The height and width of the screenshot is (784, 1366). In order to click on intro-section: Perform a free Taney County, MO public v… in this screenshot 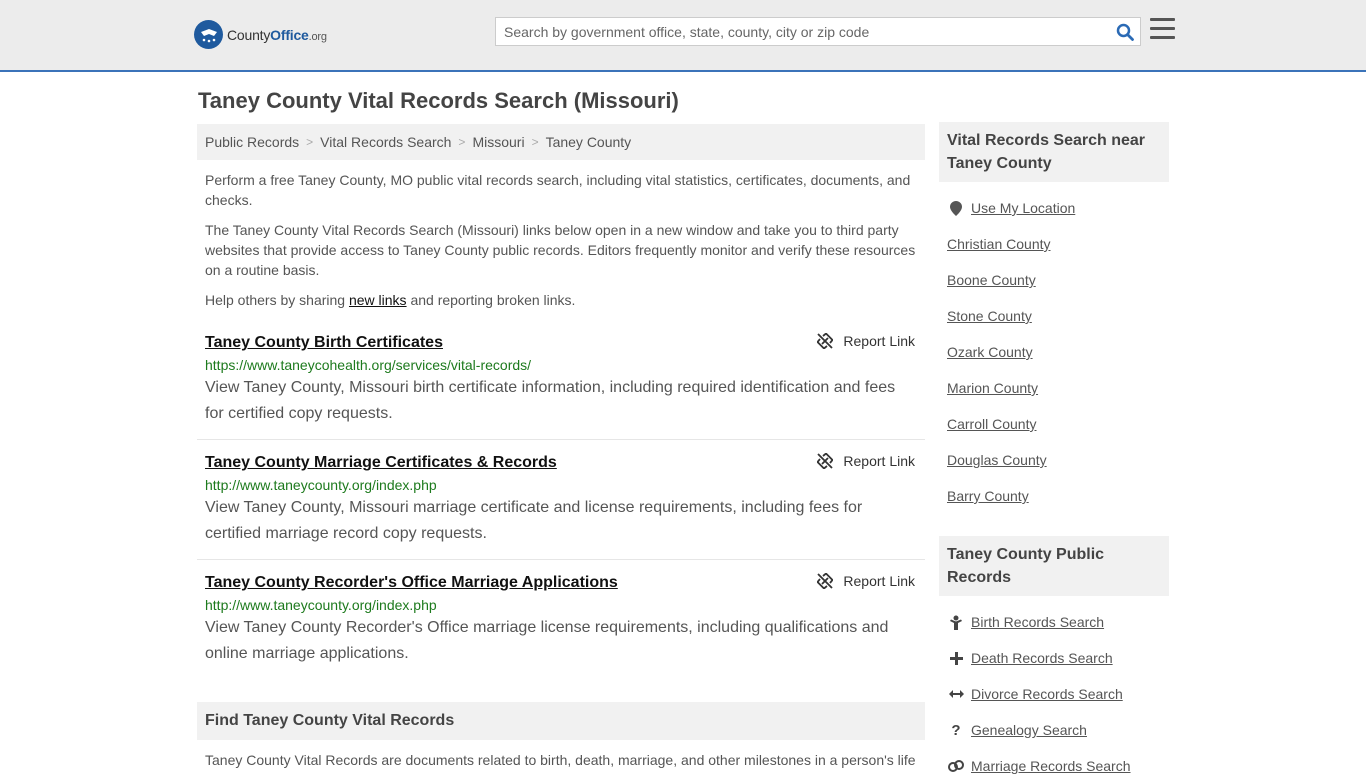, I will do `click(561, 235)`.